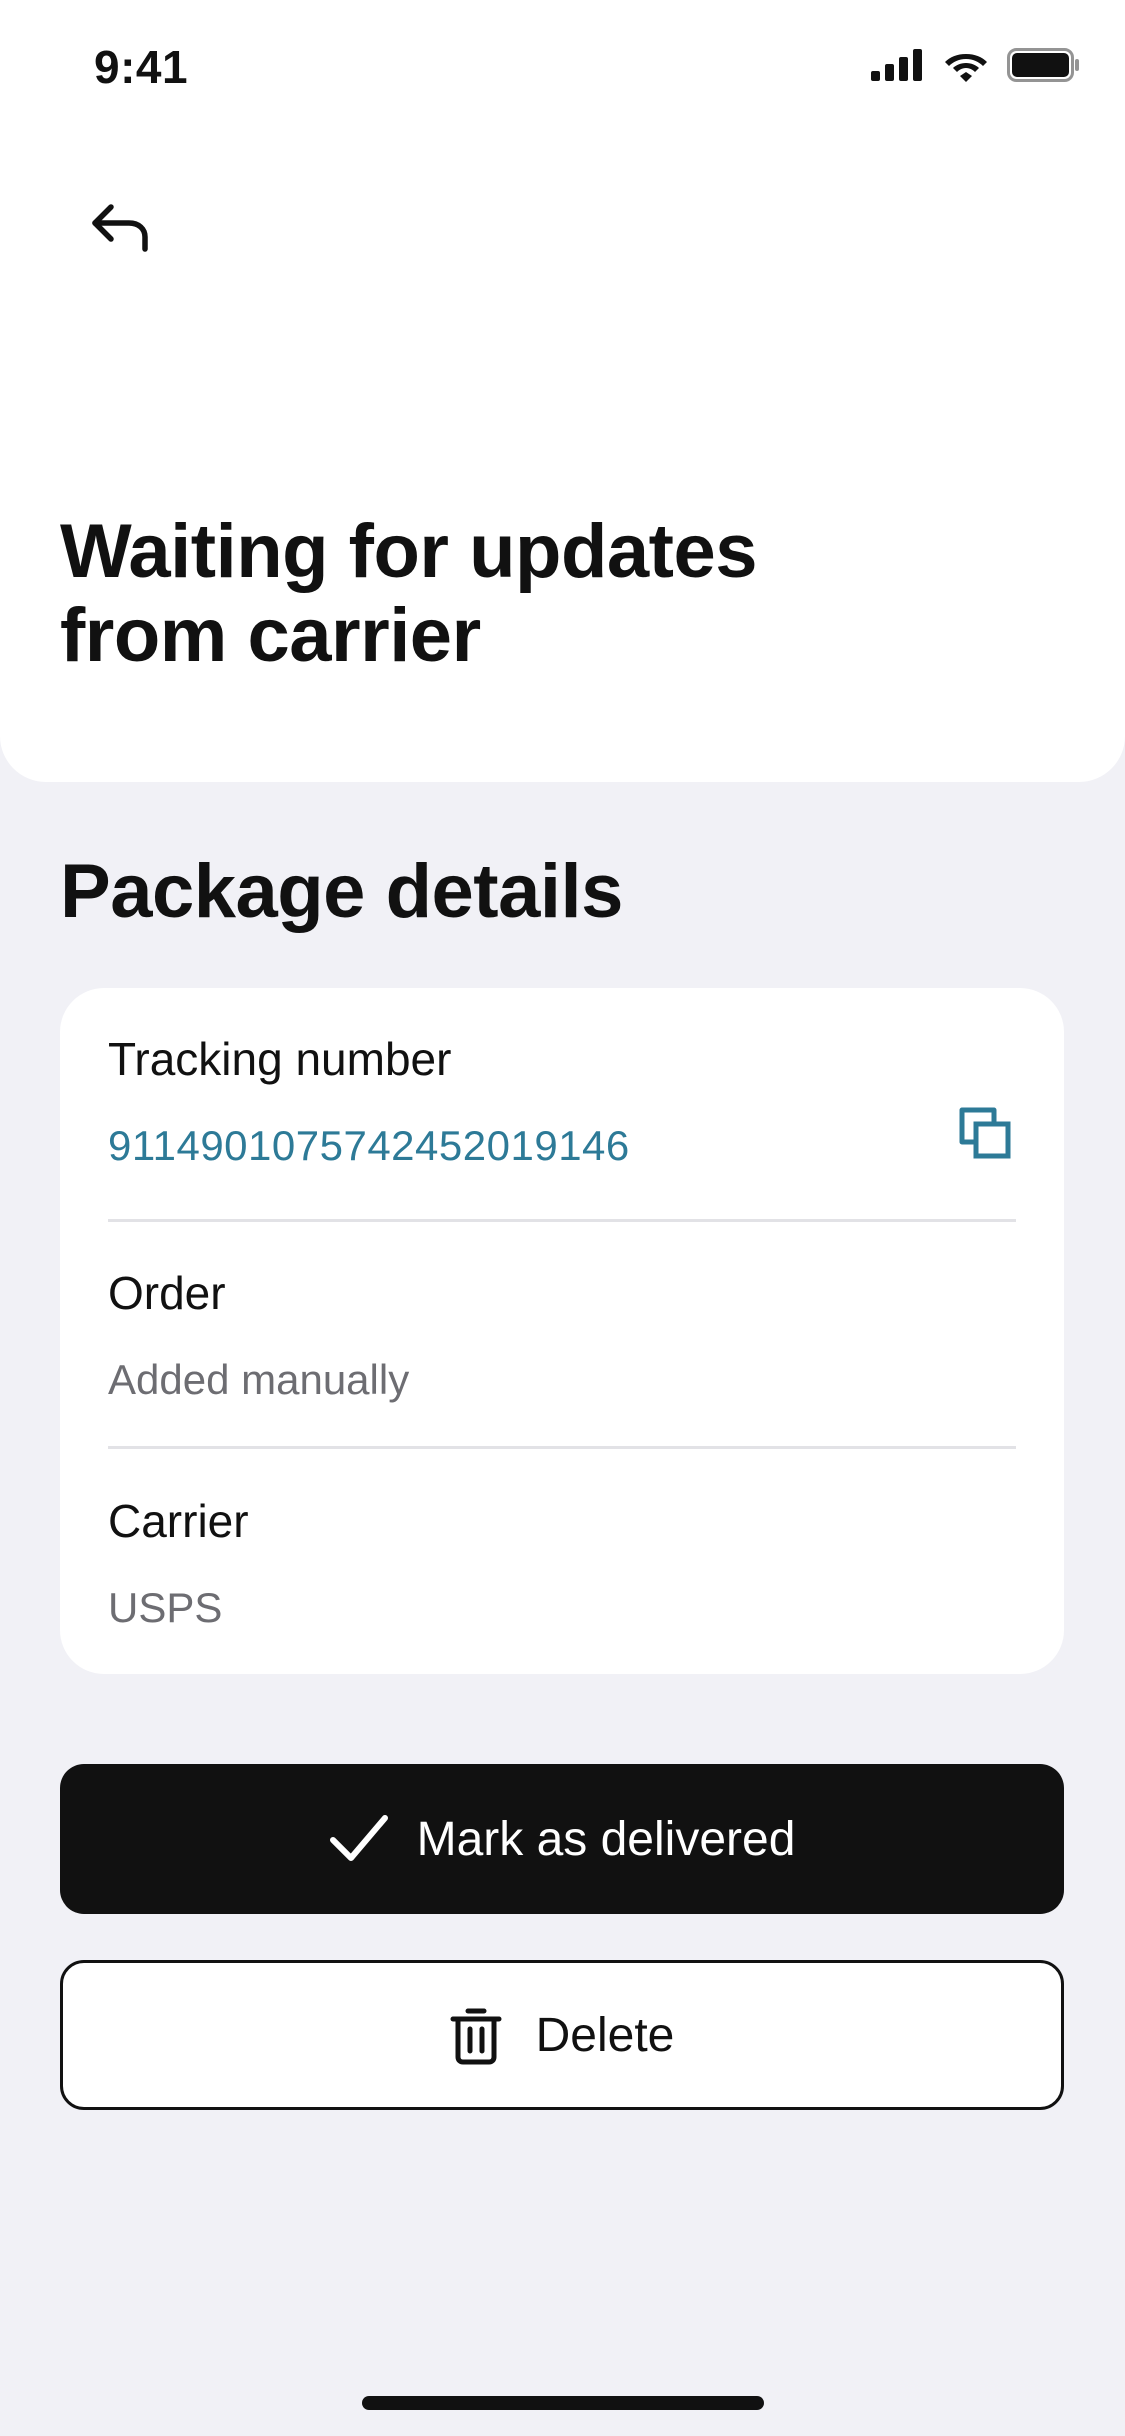 Image resolution: width=1125 pixels, height=2436 pixels. What do you see at coordinates (896, 65) in the screenshot?
I see `cellular-signal-icon` at bounding box center [896, 65].